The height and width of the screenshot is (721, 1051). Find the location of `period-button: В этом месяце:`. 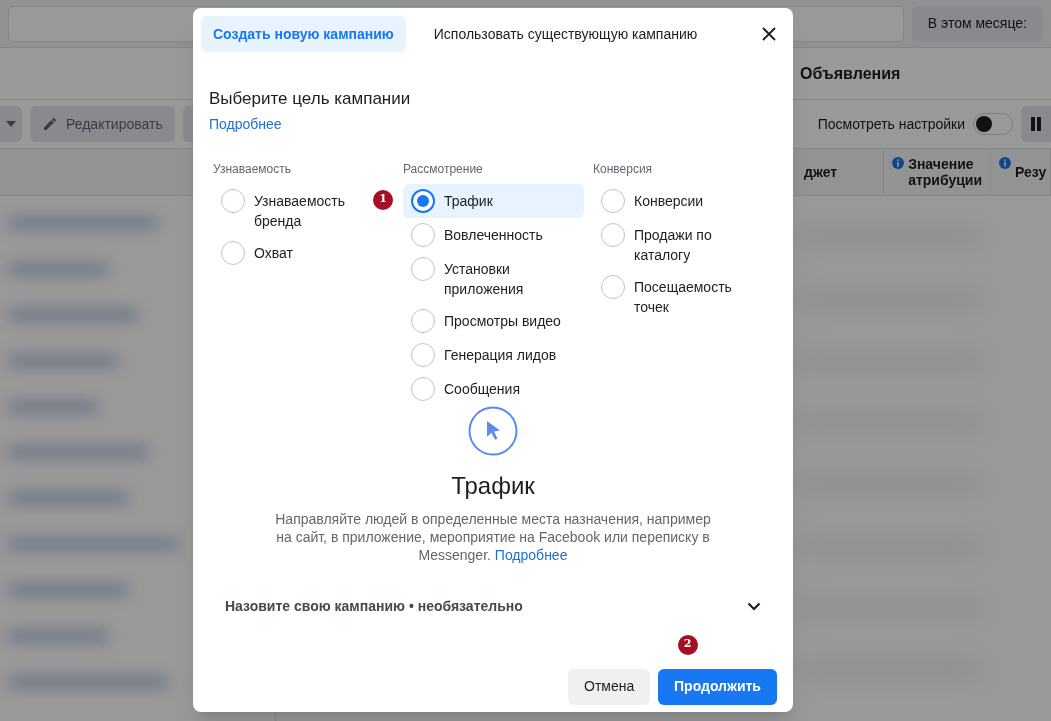

period-button: В этом месяце: is located at coordinates (977, 23).